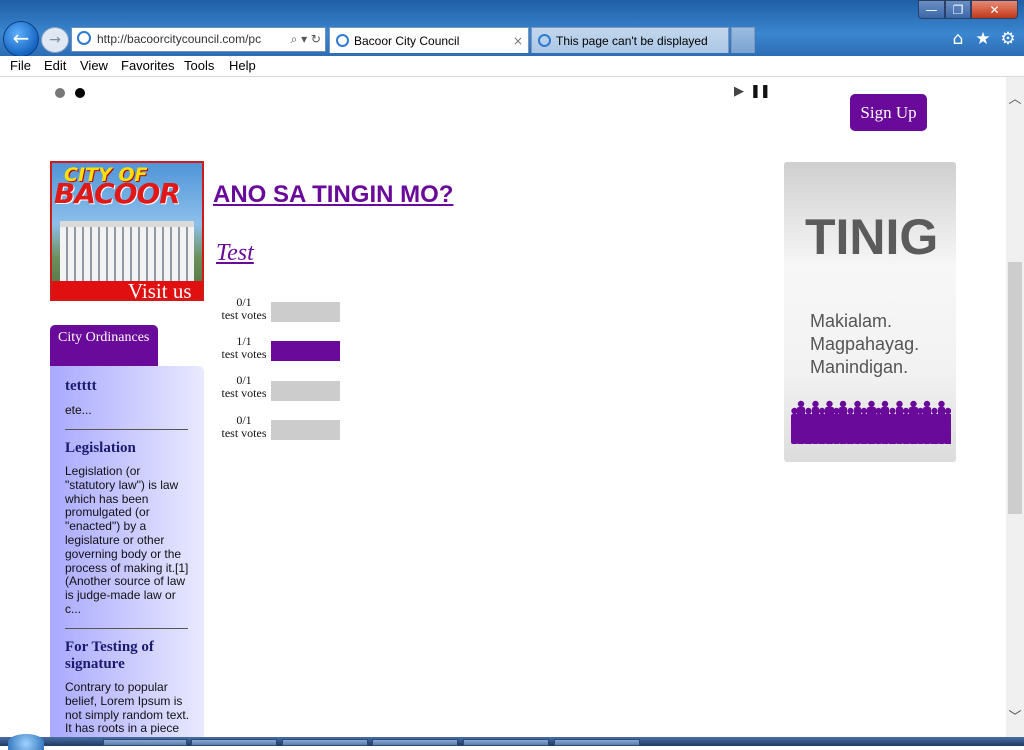 This screenshot has width=1024, height=750. What do you see at coordinates (739, 91) in the screenshot?
I see `slider-play-icon: ▶` at bounding box center [739, 91].